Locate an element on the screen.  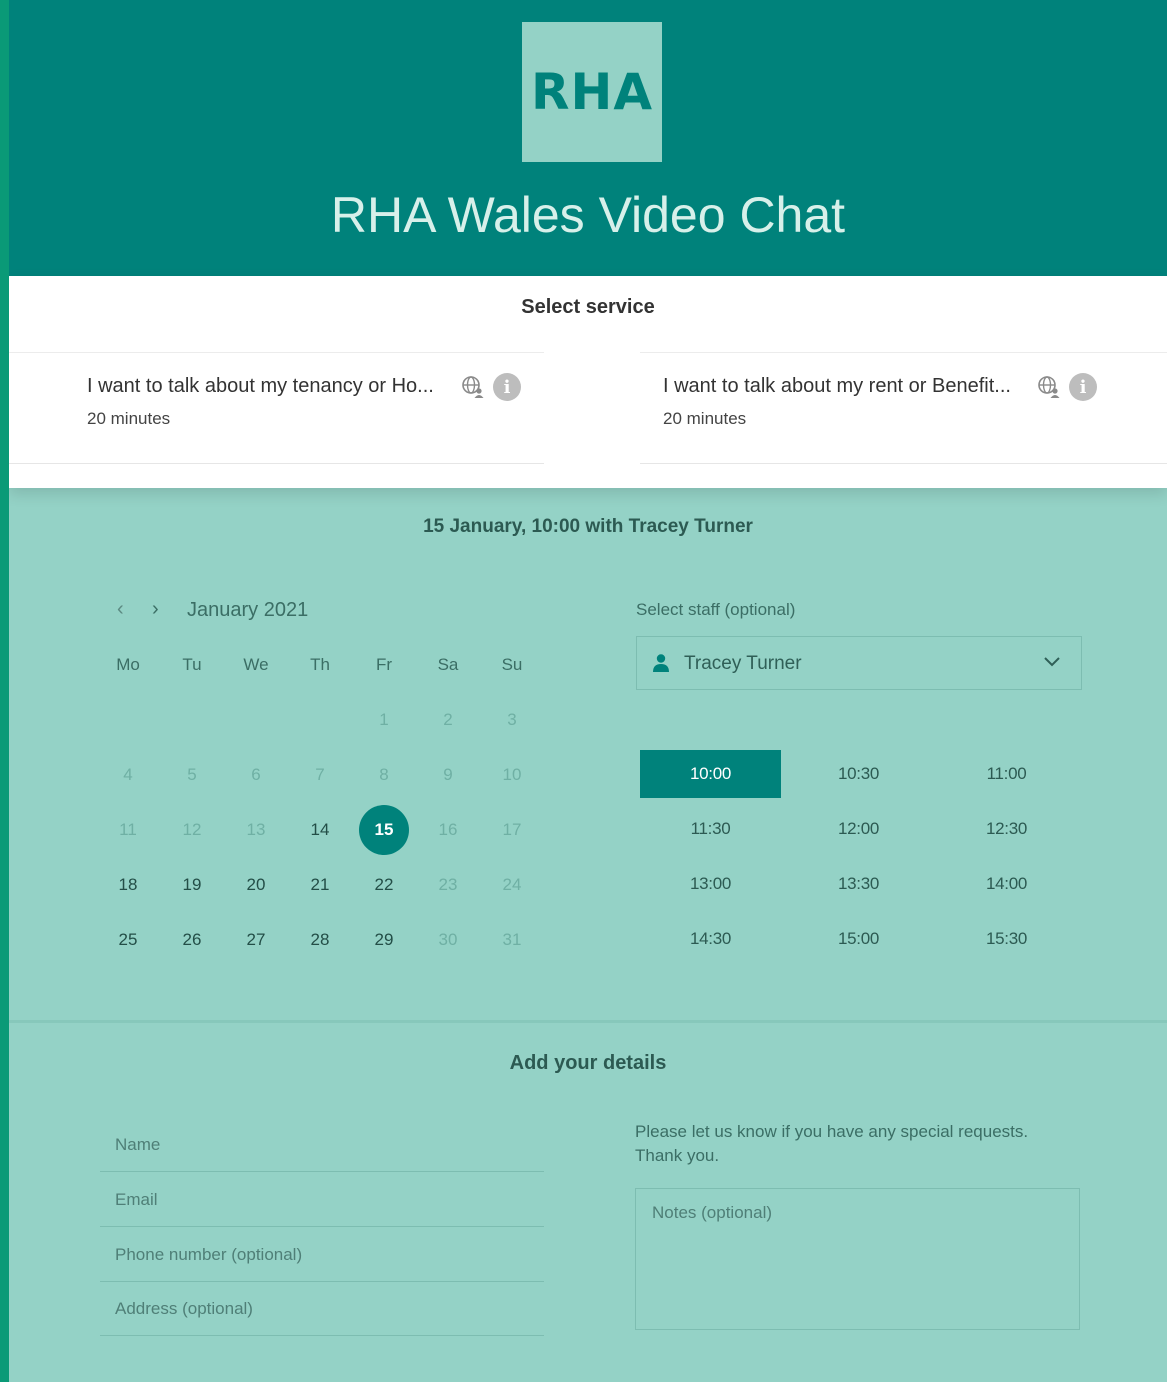
calendar-day: 24 is located at coordinates (512, 884).